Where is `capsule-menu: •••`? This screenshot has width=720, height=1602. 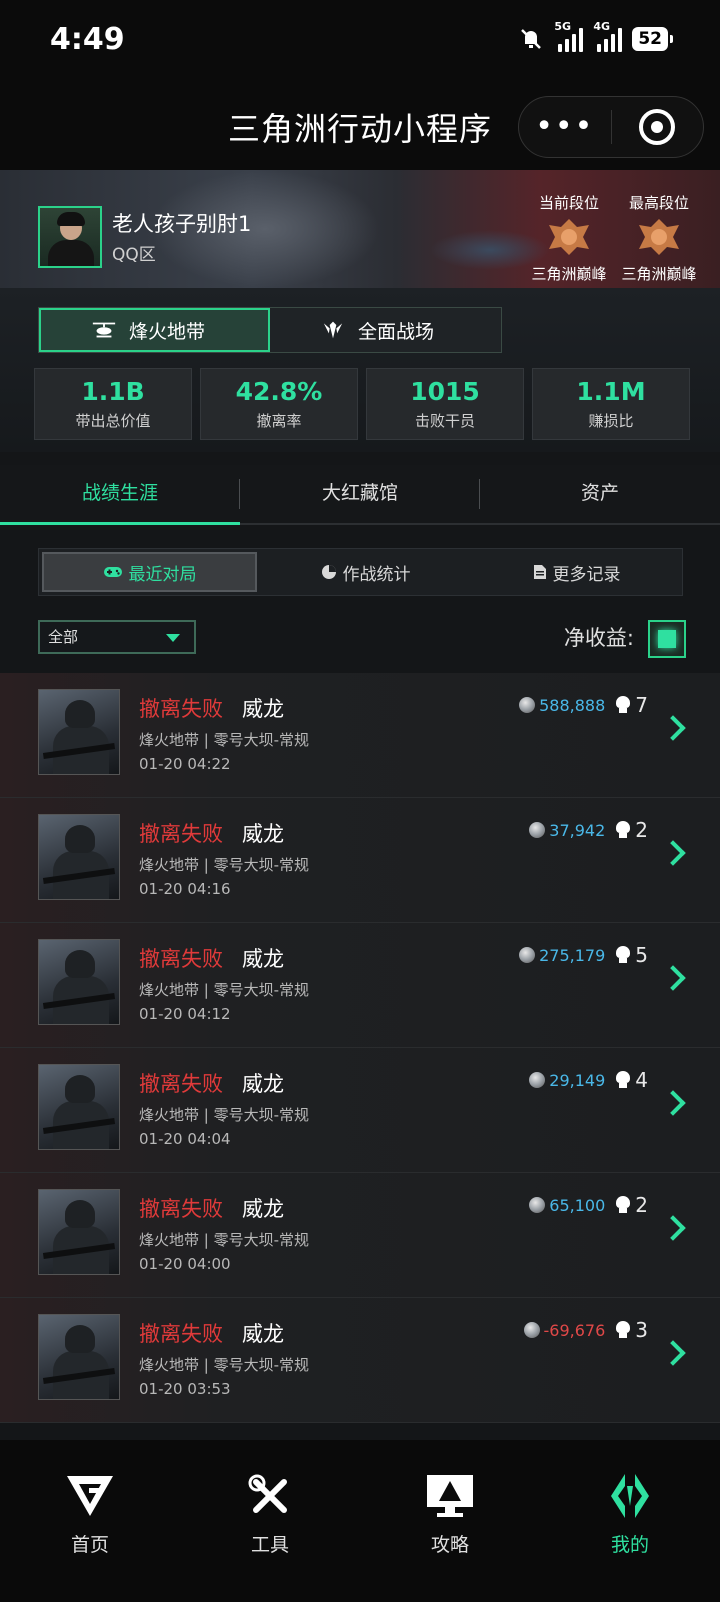 capsule-menu: ••• is located at coordinates (611, 127).